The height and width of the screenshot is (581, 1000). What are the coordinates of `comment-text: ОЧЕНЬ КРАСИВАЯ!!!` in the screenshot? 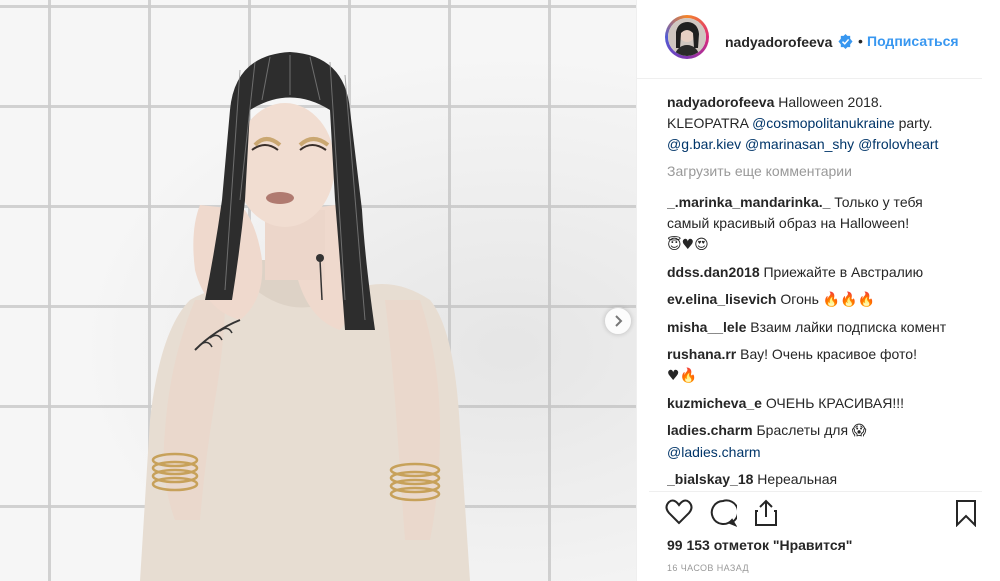 It's located at (833, 403).